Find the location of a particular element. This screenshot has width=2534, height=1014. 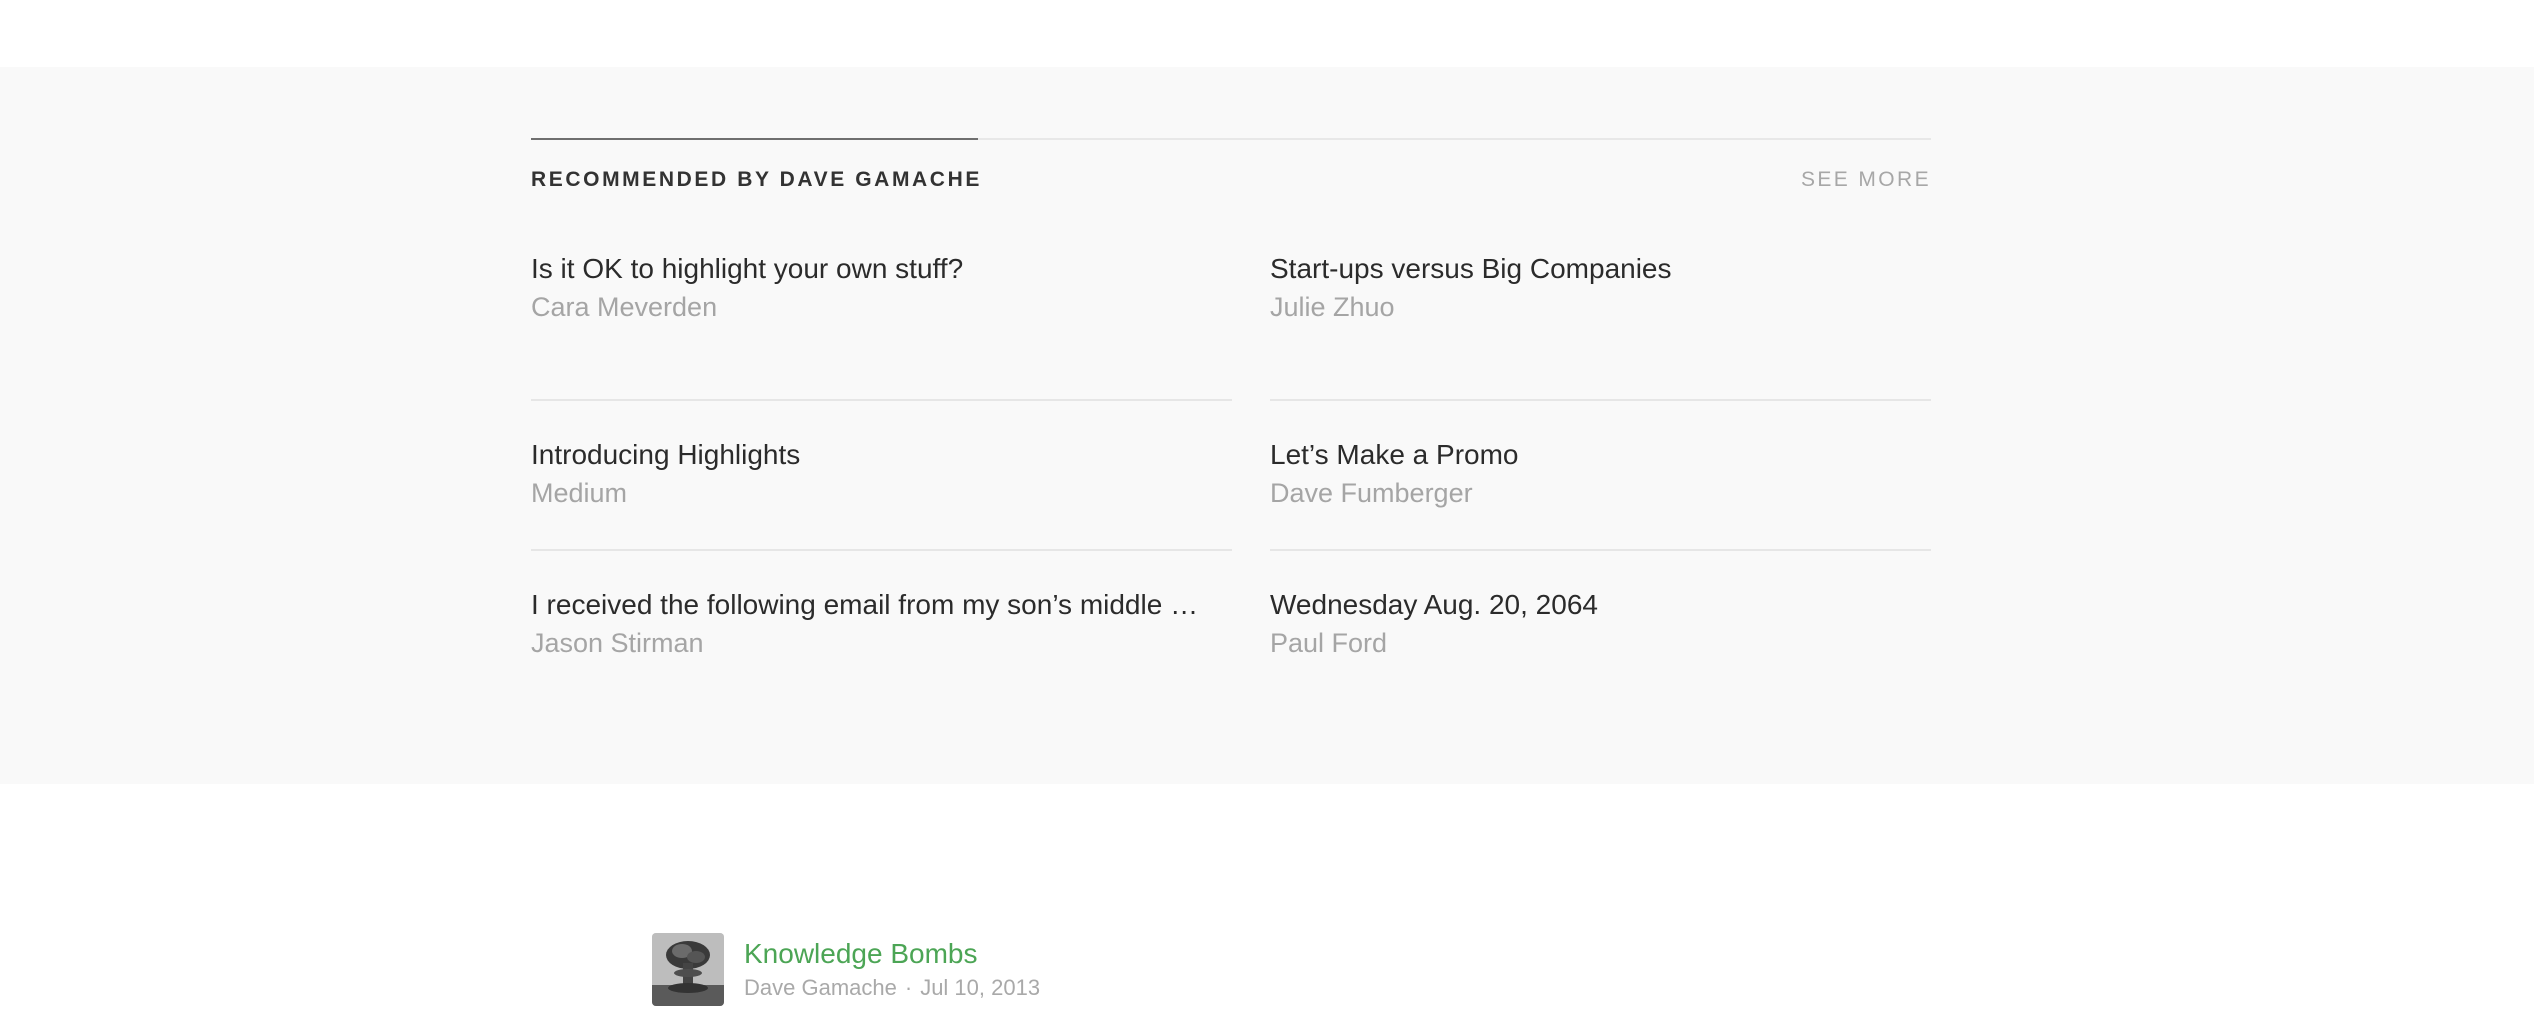

recommendation-title: Let’s Make a Promo is located at coordinates (1608, 455).